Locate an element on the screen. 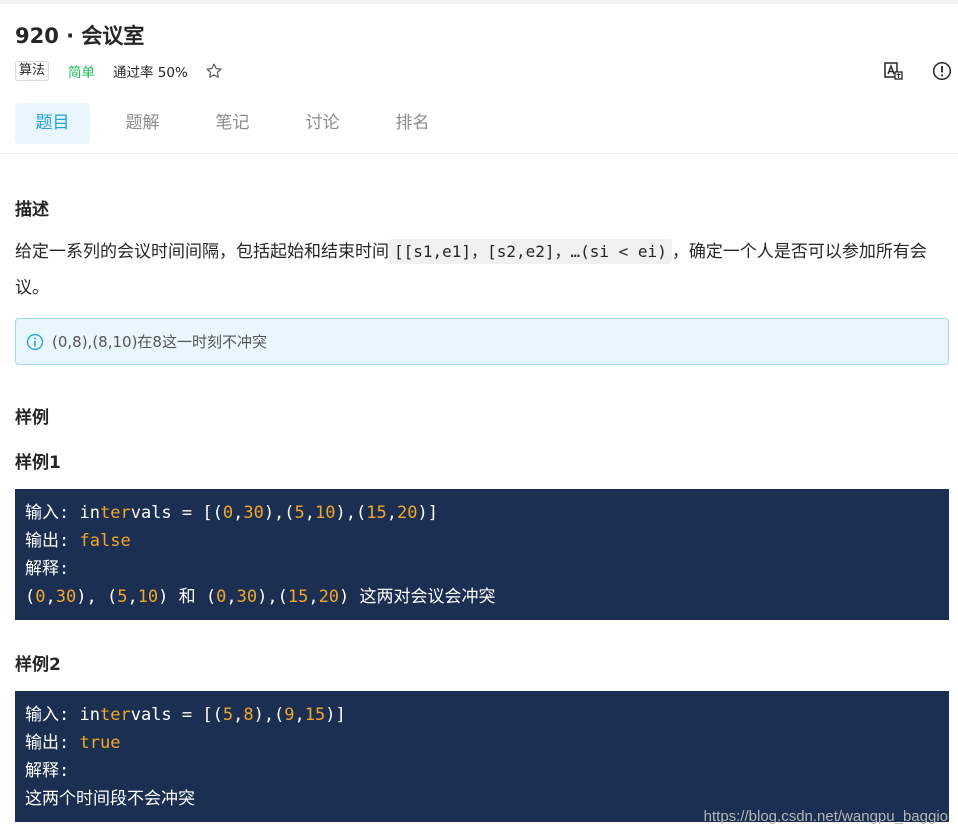  page-title: 920 · 会议室 is located at coordinates (80, 36).